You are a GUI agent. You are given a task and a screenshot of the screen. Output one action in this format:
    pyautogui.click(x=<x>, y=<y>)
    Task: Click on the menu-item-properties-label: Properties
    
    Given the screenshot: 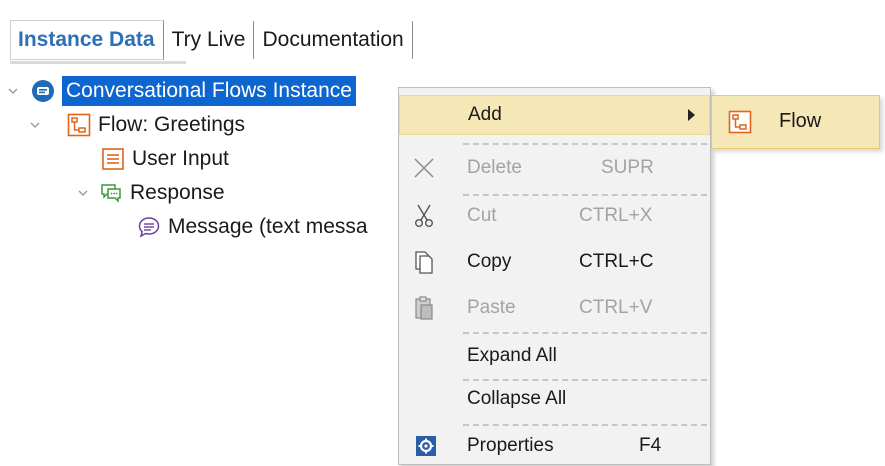 What is the action you would take?
    pyautogui.click(x=510, y=445)
    